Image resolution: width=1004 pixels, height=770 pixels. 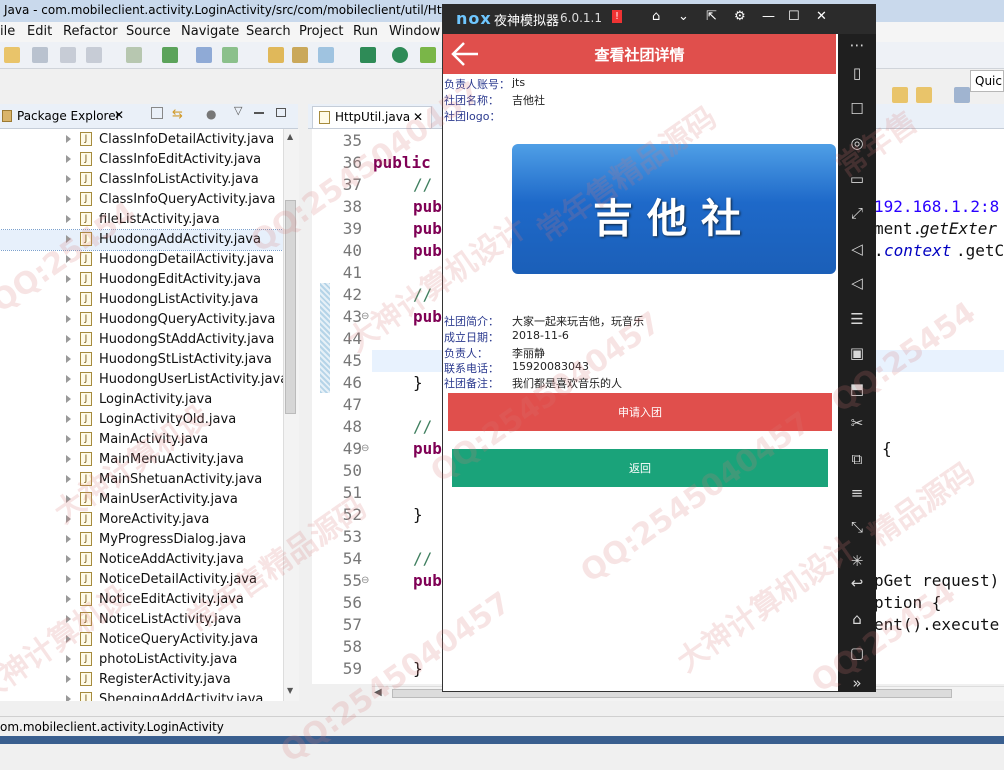 What do you see at coordinates (900, 95) in the screenshot?
I see `next-annotation-icon` at bounding box center [900, 95].